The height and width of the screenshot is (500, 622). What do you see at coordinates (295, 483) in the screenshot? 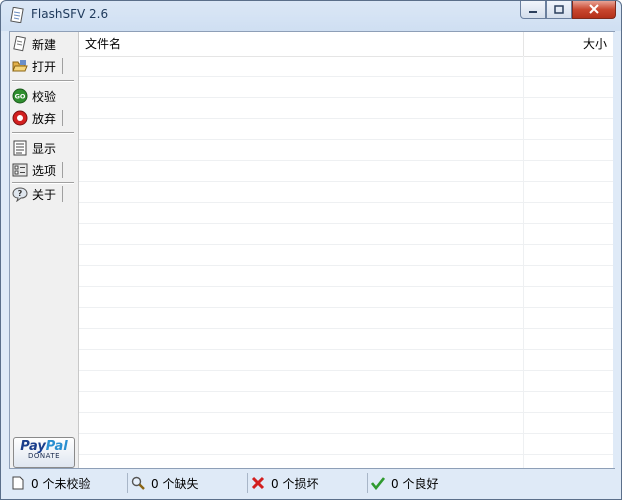
I see `status-damaged-text: 0 个损坏` at bounding box center [295, 483].